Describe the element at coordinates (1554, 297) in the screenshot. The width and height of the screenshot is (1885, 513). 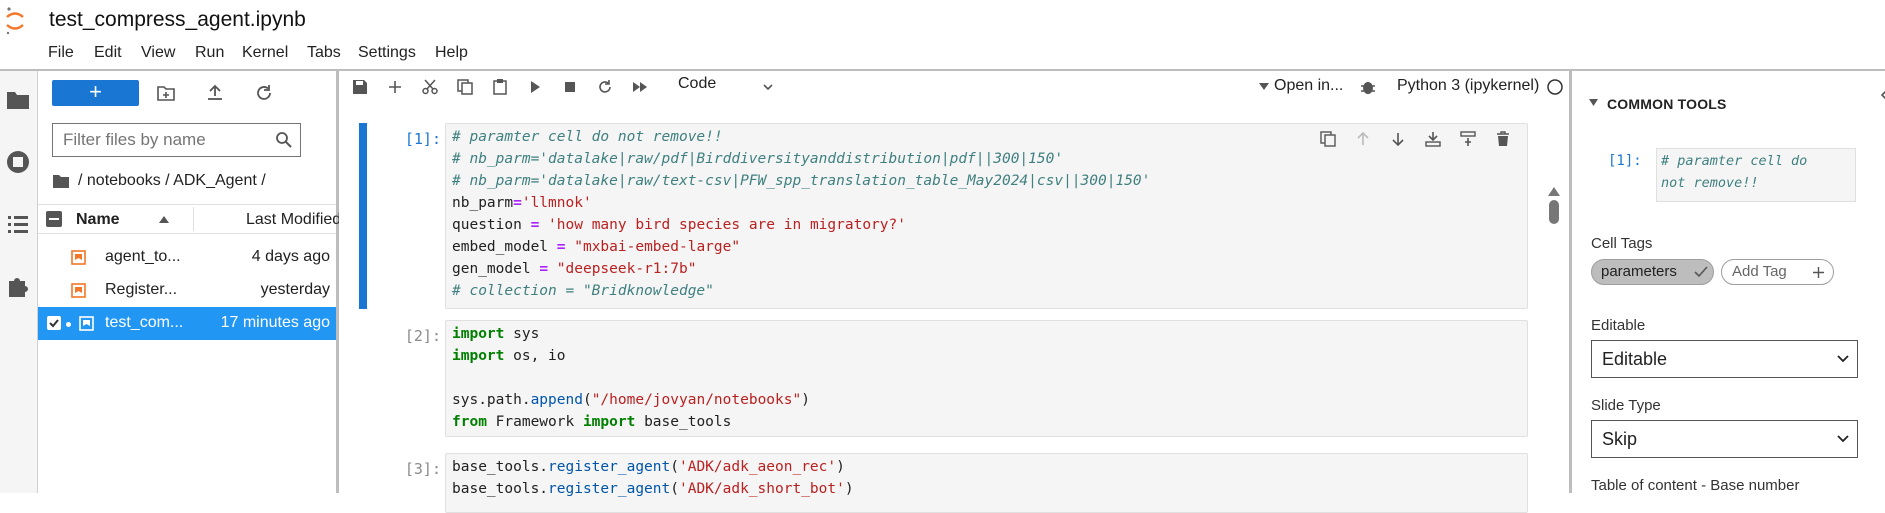
I see `notebook-scrollbar` at that location.